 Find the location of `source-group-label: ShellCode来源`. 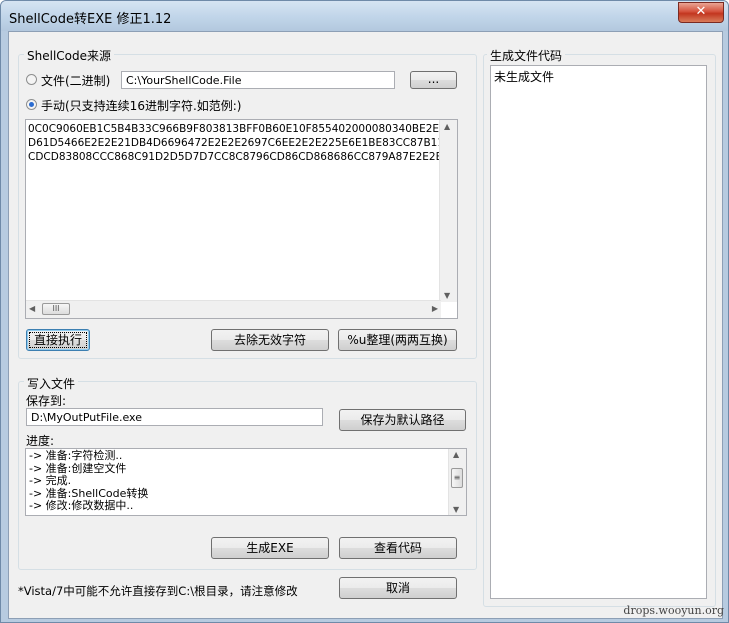

source-group-label: ShellCode来源 is located at coordinates (69, 55).